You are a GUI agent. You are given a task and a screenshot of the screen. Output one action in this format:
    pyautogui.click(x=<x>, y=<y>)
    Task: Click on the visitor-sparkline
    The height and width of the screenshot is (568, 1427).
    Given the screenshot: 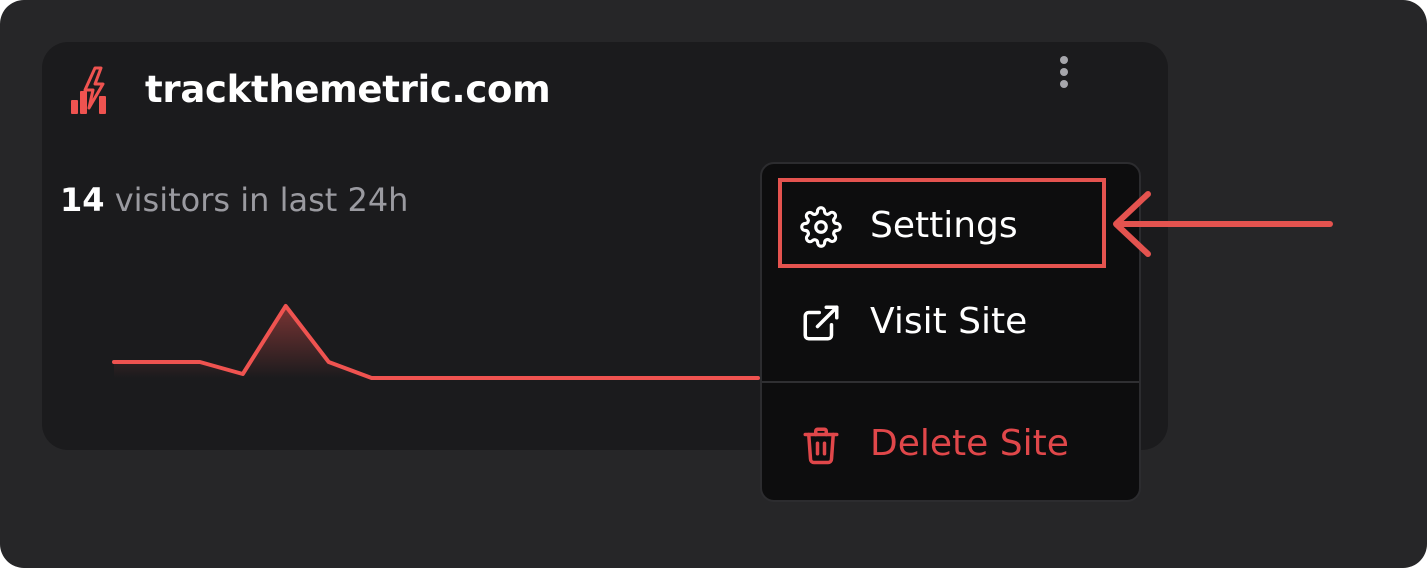 What is the action you would take?
    pyautogui.click(x=436, y=342)
    